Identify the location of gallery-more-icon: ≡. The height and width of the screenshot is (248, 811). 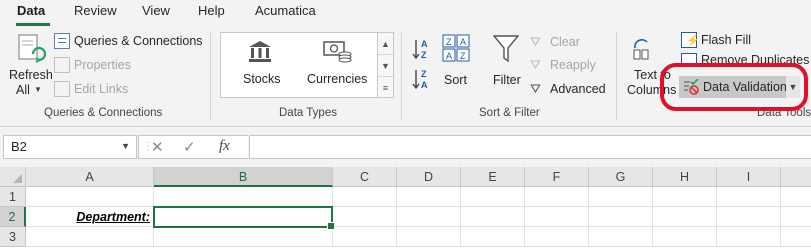
(385, 88).